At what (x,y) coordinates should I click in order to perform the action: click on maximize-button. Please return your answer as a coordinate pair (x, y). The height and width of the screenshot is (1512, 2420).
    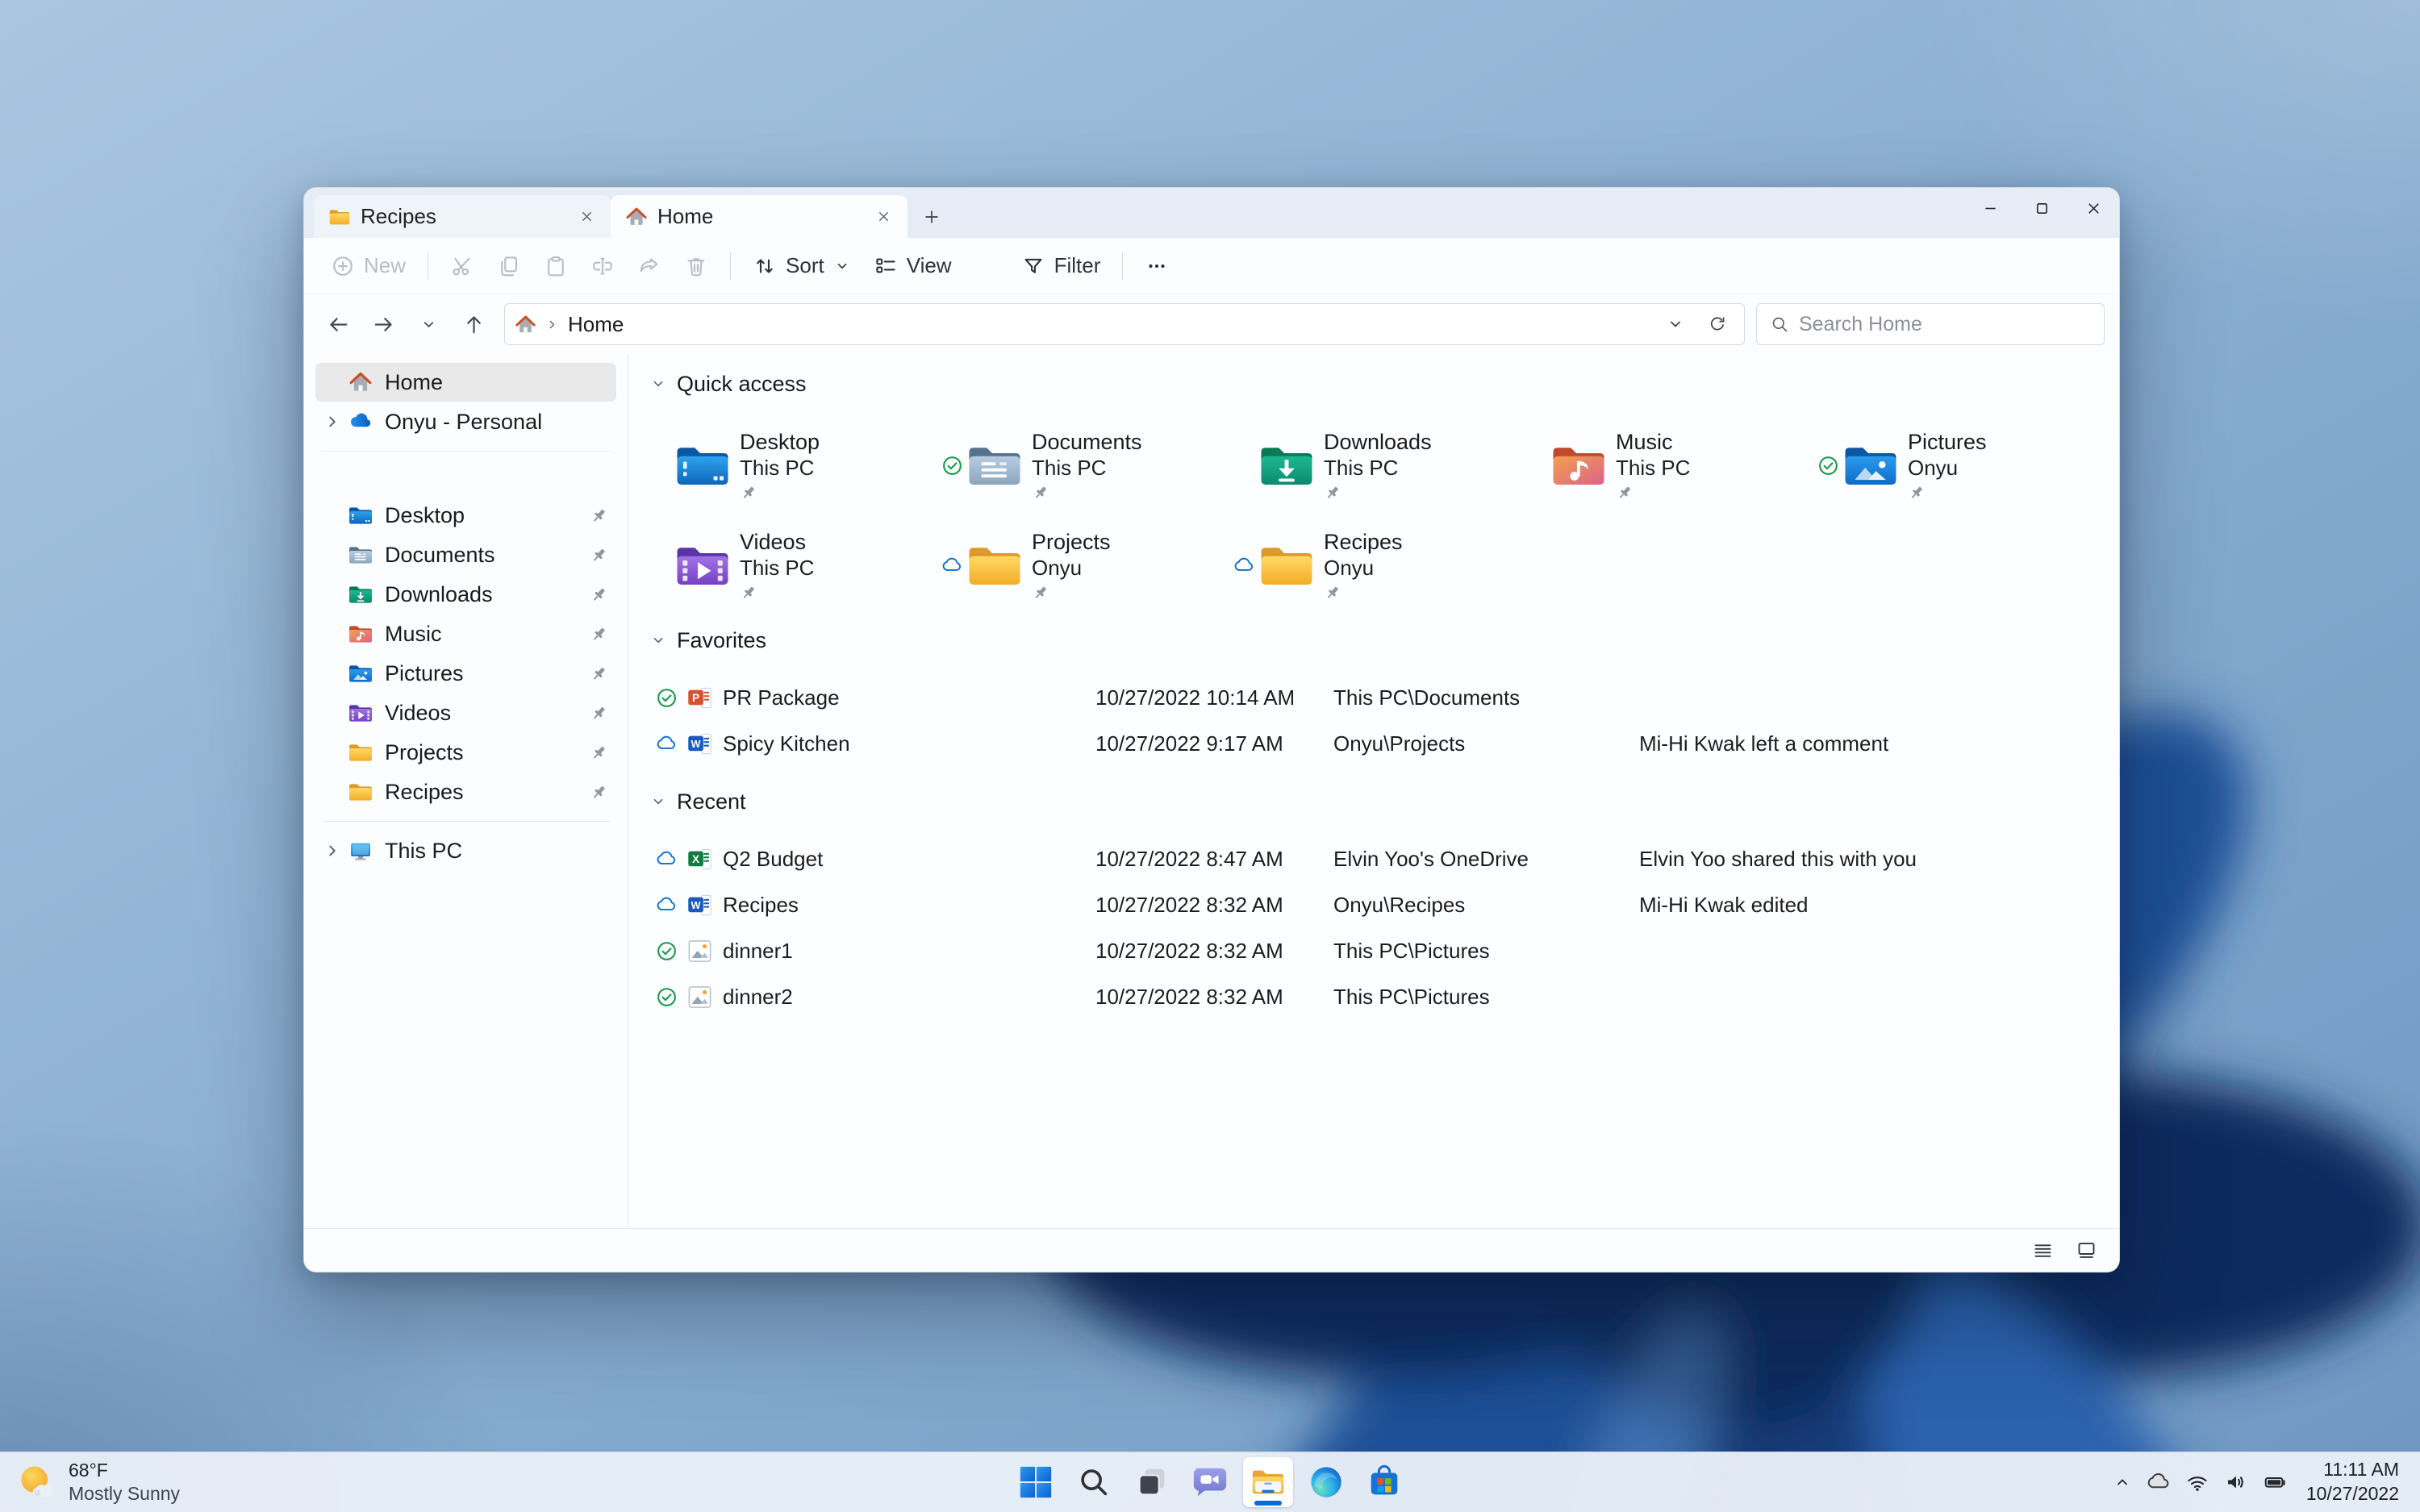
    Looking at the image, I should click on (2041, 208).